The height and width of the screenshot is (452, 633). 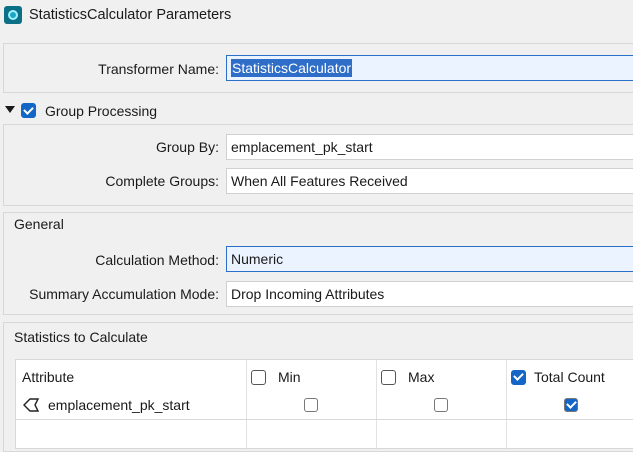 What do you see at coordinates (429, 68) in the screenshot?
I see `transformer-name-input: StatisticsCalculator` at bounding box center [429, 68].